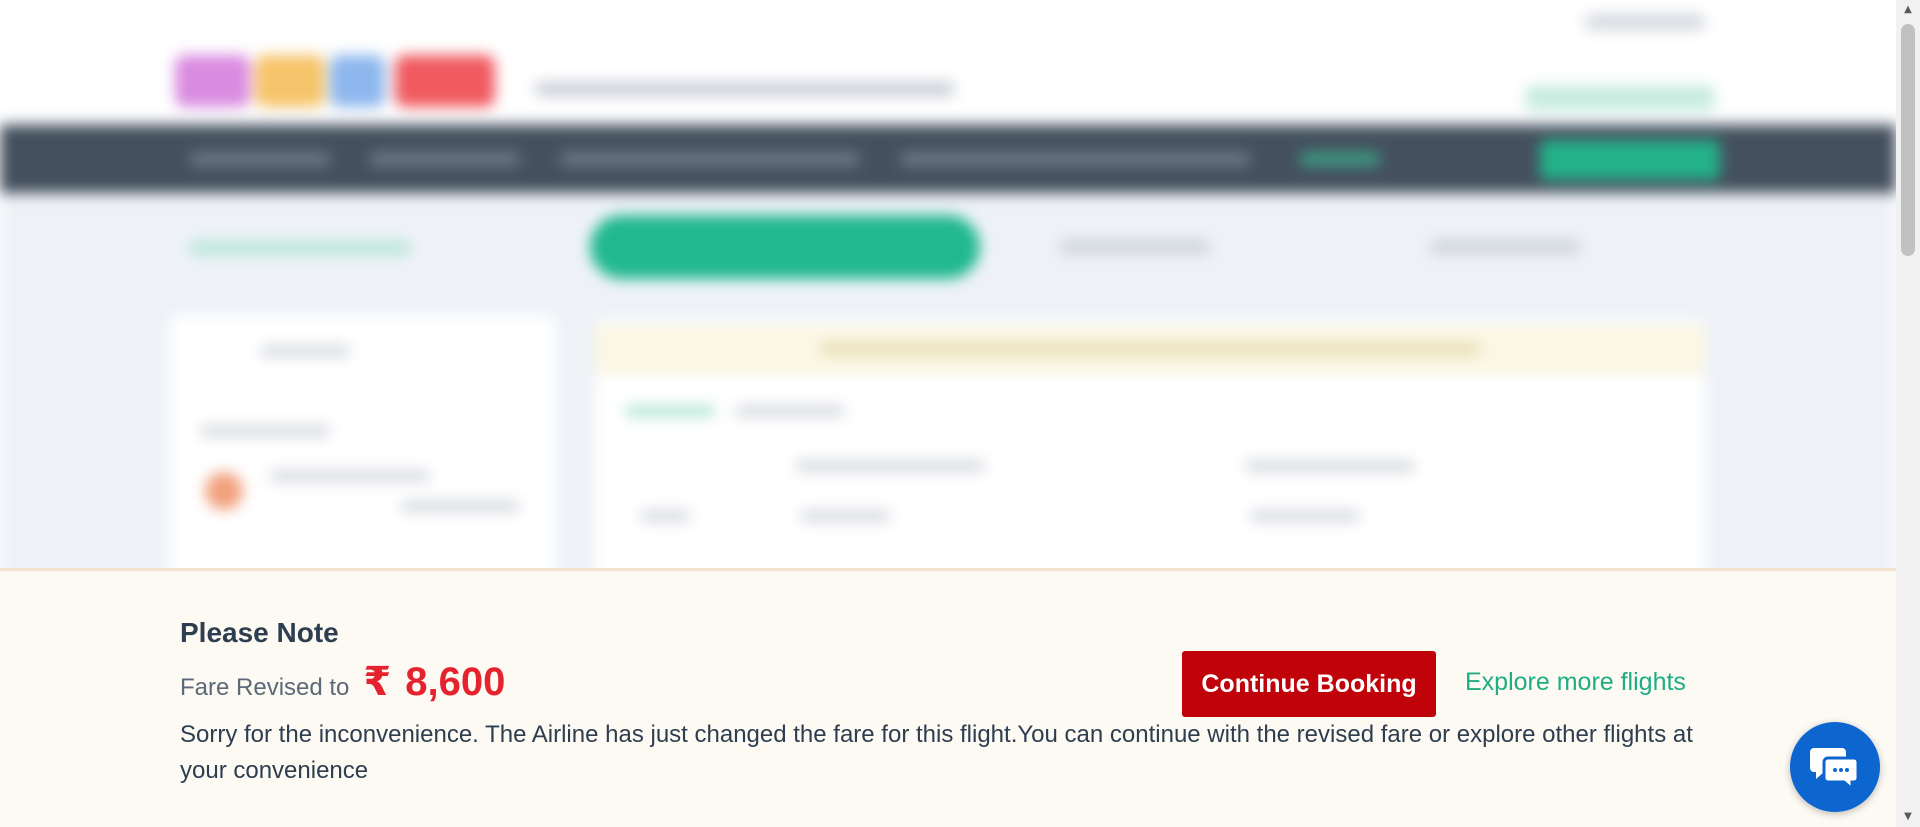  What do you see at coordinates (300, 248) in the screenshot?
I see `bg-back-link` at bounding box center [300, 248].